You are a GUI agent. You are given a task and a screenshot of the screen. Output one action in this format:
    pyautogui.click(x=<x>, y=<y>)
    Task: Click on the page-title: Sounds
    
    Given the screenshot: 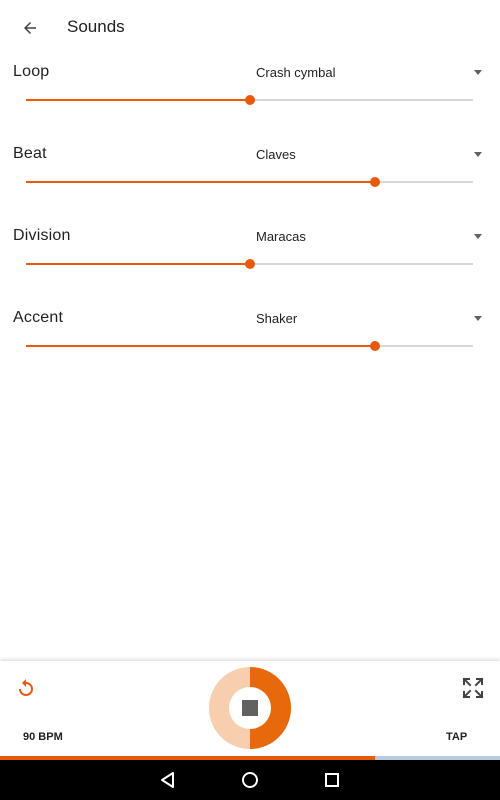 What is the action you would take?
    pyautogui.click(x=96, y=26)
    